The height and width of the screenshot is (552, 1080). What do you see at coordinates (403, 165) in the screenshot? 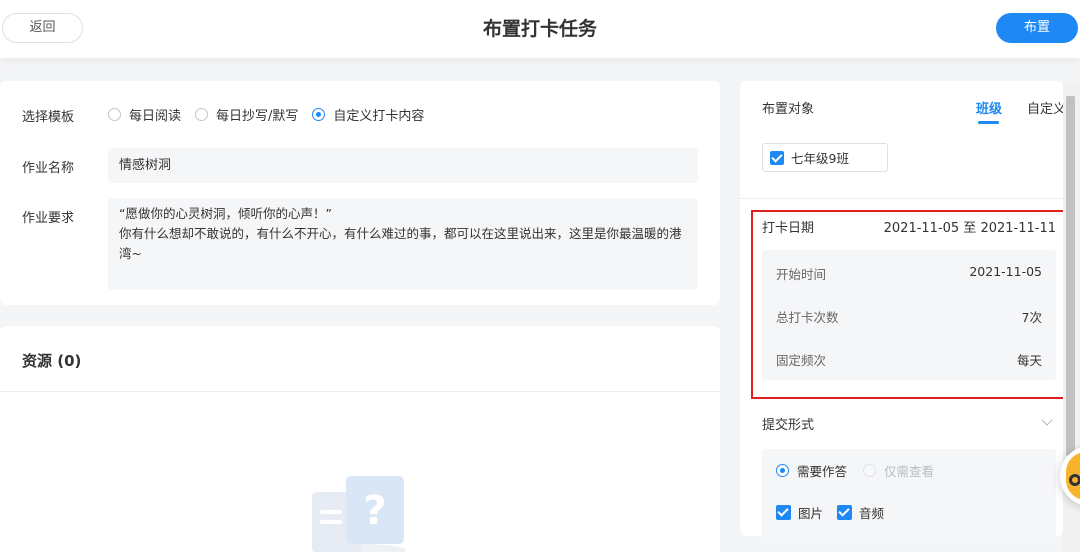
I see `task-name-input: 情感树洞` at bounding box center [403, 165].